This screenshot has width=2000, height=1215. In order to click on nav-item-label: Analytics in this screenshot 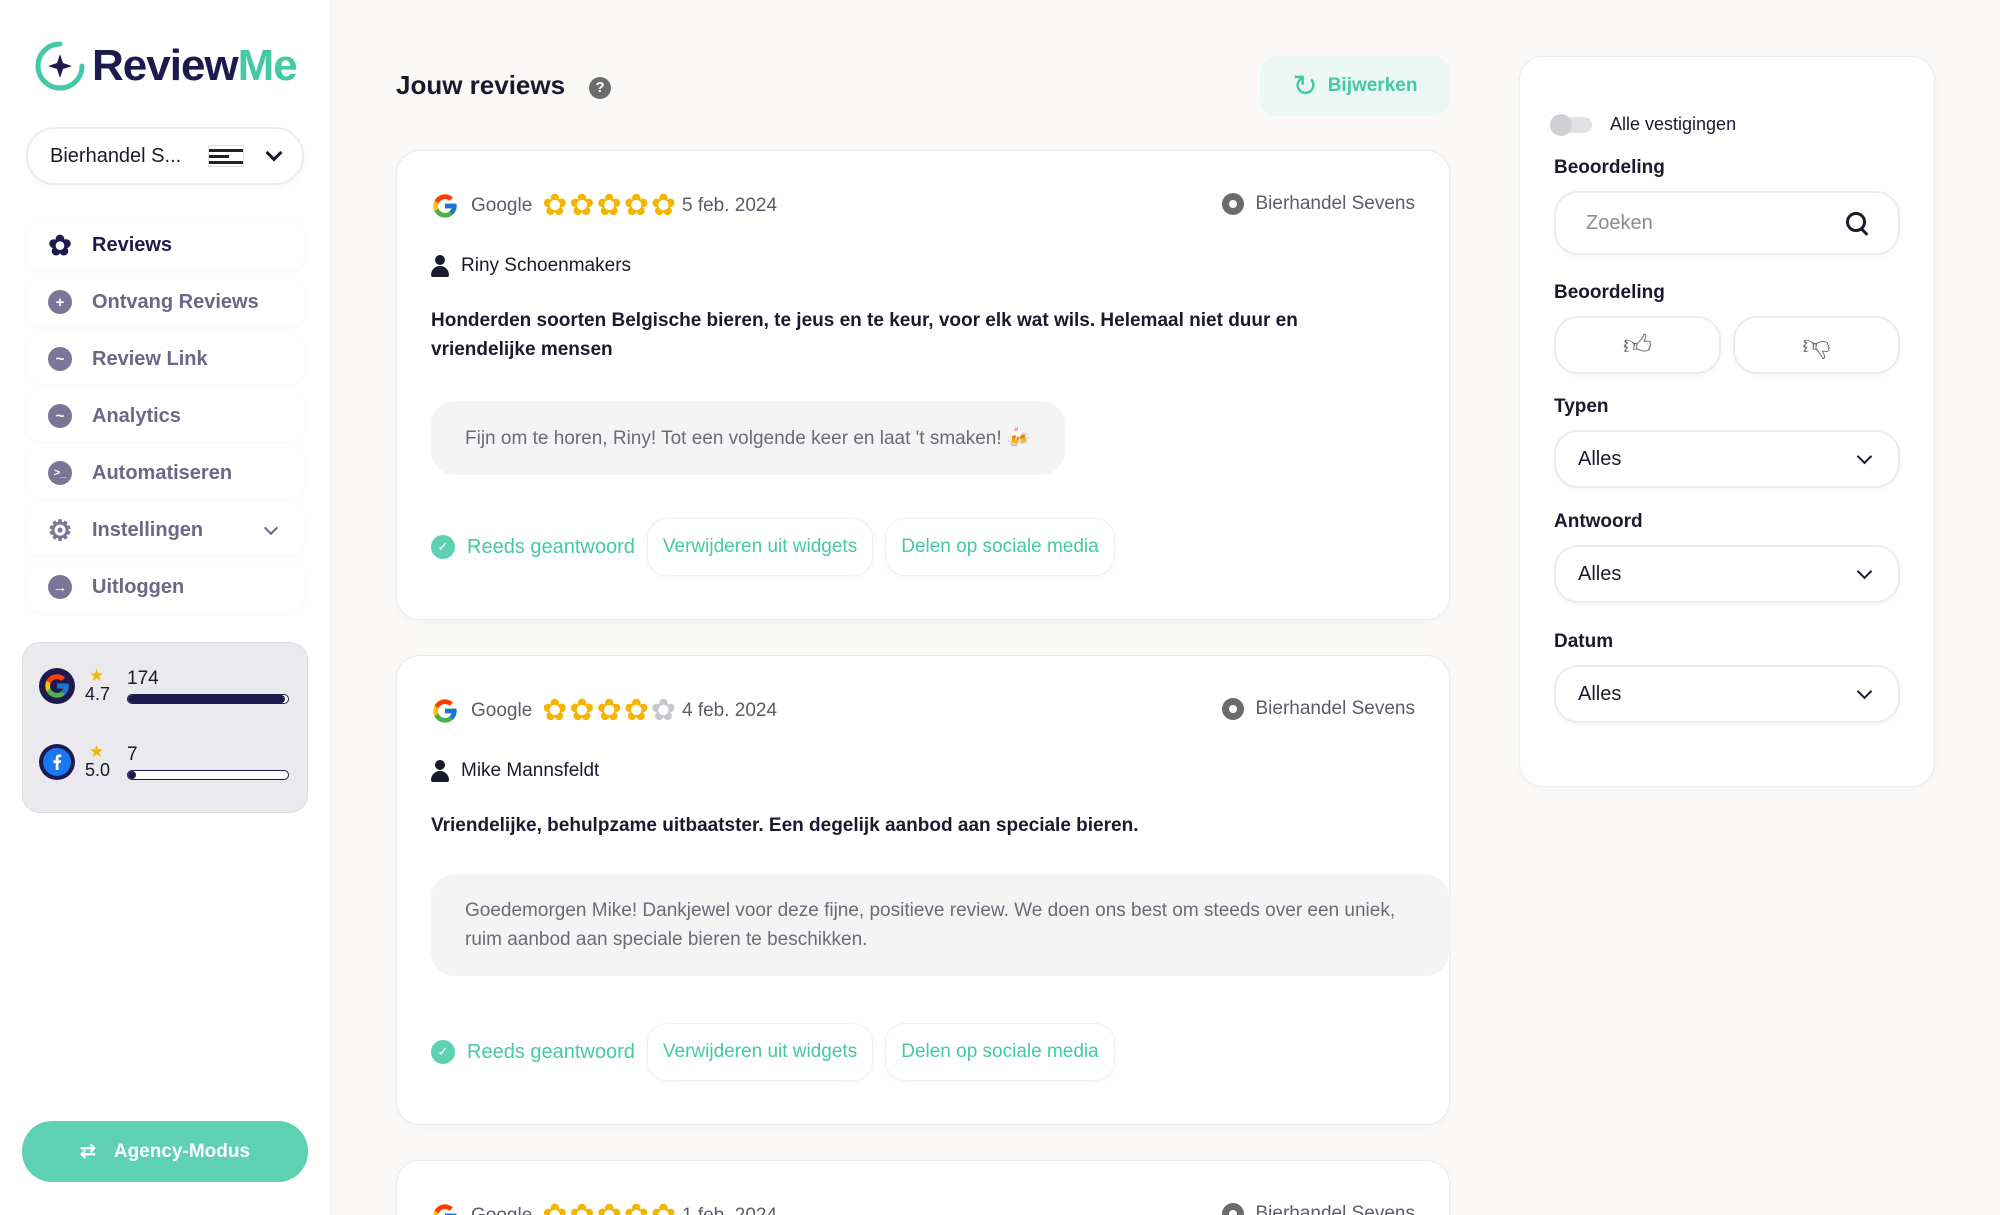, I will do `click(136, 415)`.